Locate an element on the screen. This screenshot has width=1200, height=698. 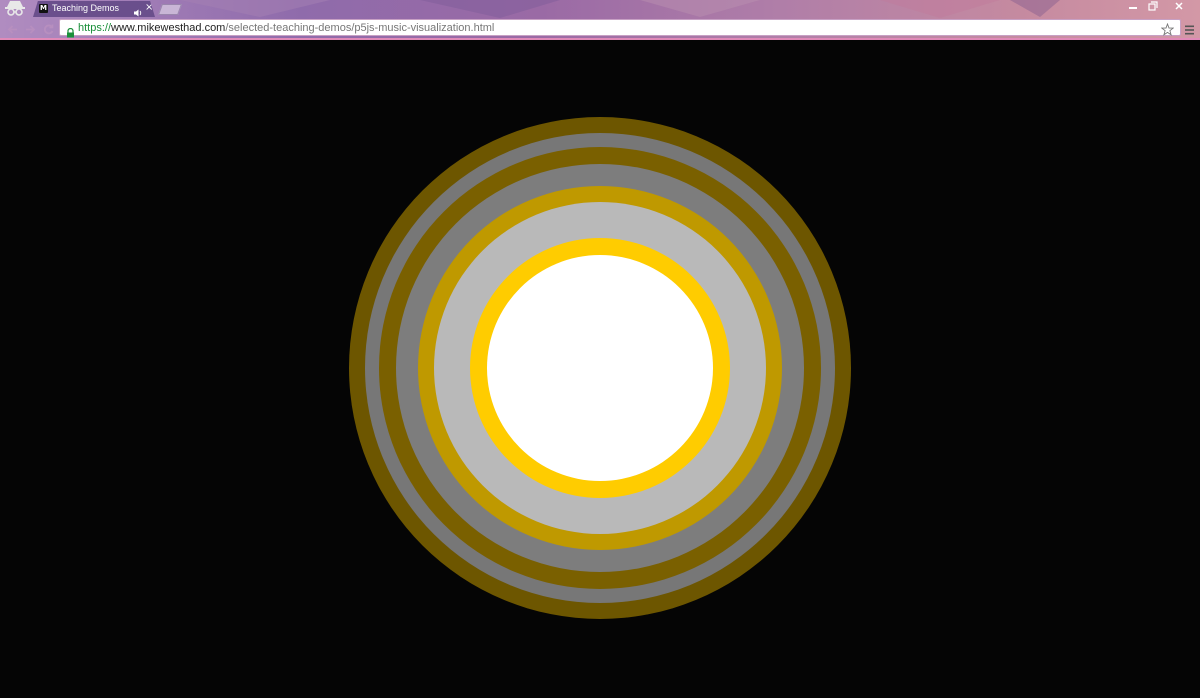
back-icon is located at coordinates (12, 27).